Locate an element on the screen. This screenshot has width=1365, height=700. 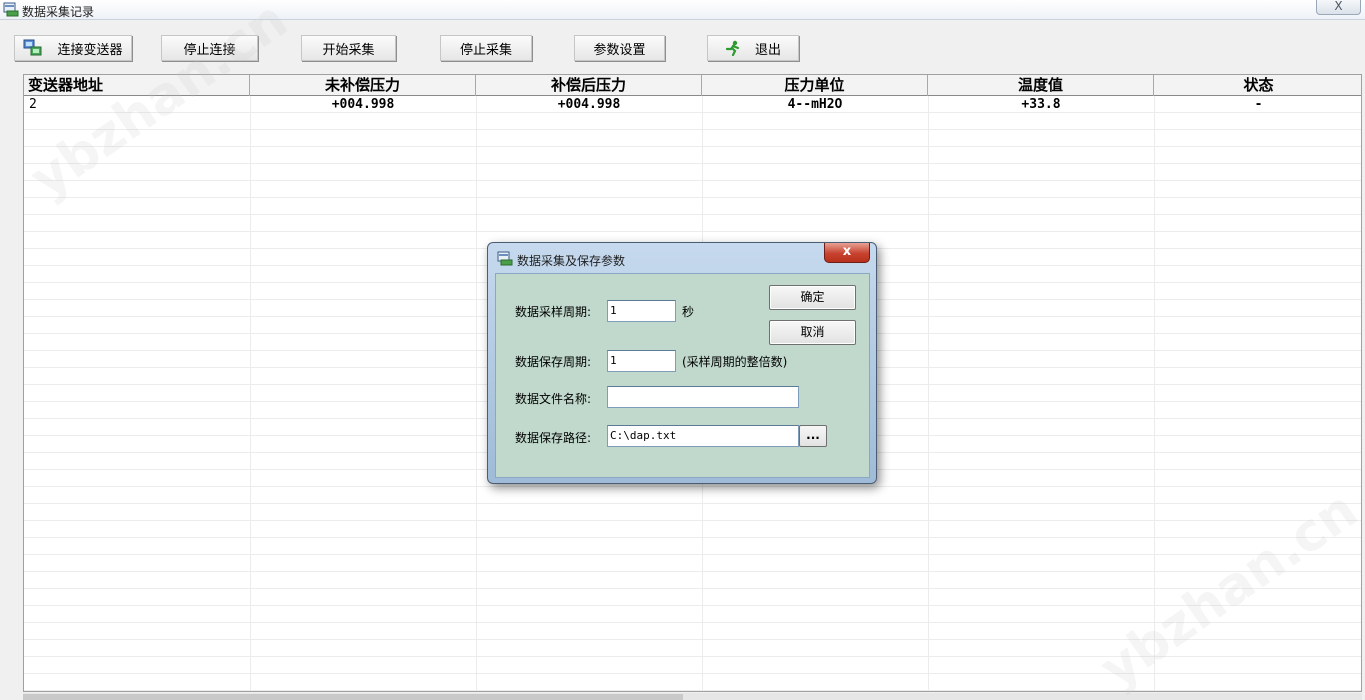
file-name-input is located at coordinates (703, 397).